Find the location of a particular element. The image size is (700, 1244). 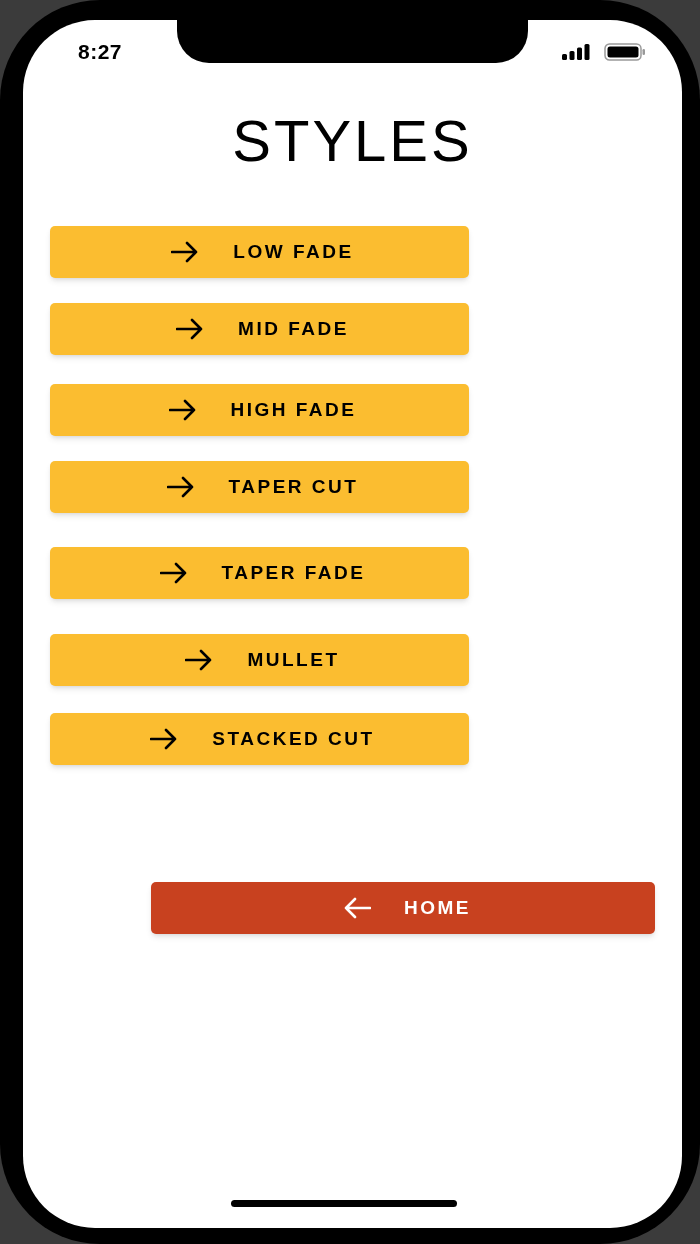

style-button: TAPER CUT is located at coordinates (259, 487).